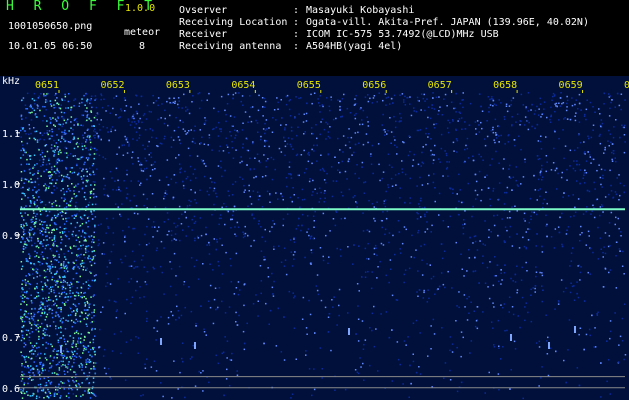  I want to click on info-value-antenna: A504HB(yagi 4el), so click(354, 46).